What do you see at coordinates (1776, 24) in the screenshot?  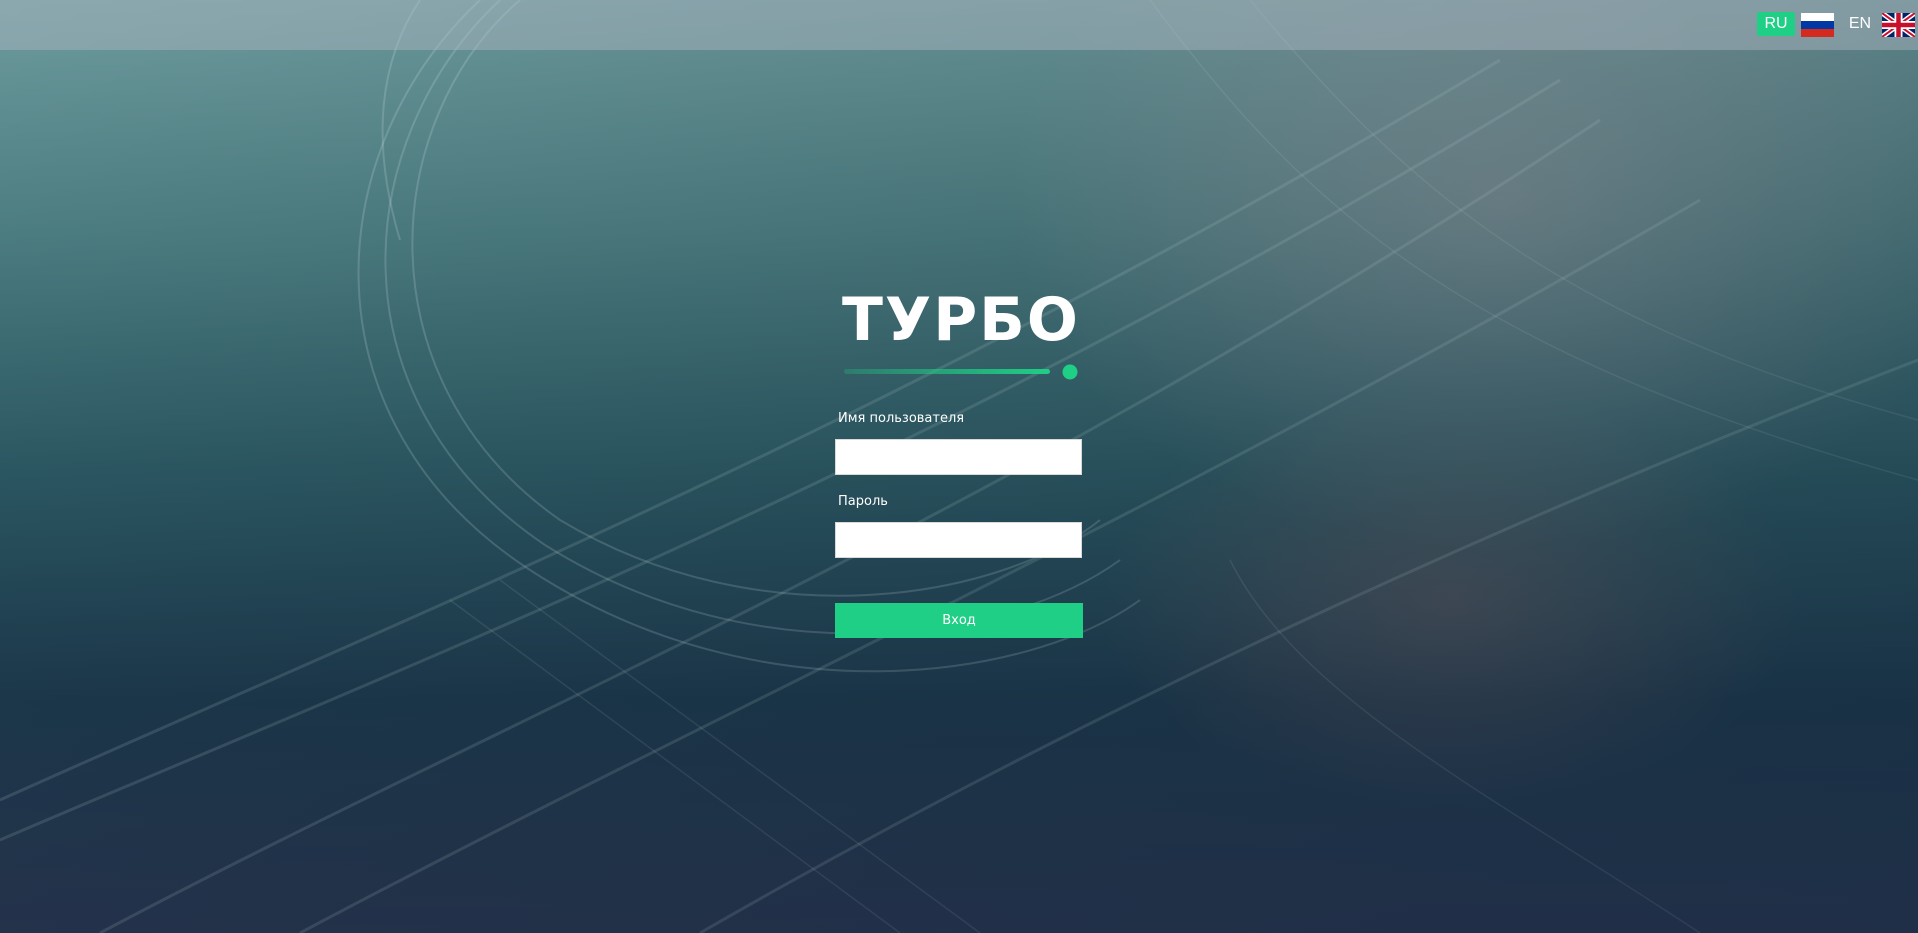 I see `language-ru-button: RU` at bounding box center [1776, 24].